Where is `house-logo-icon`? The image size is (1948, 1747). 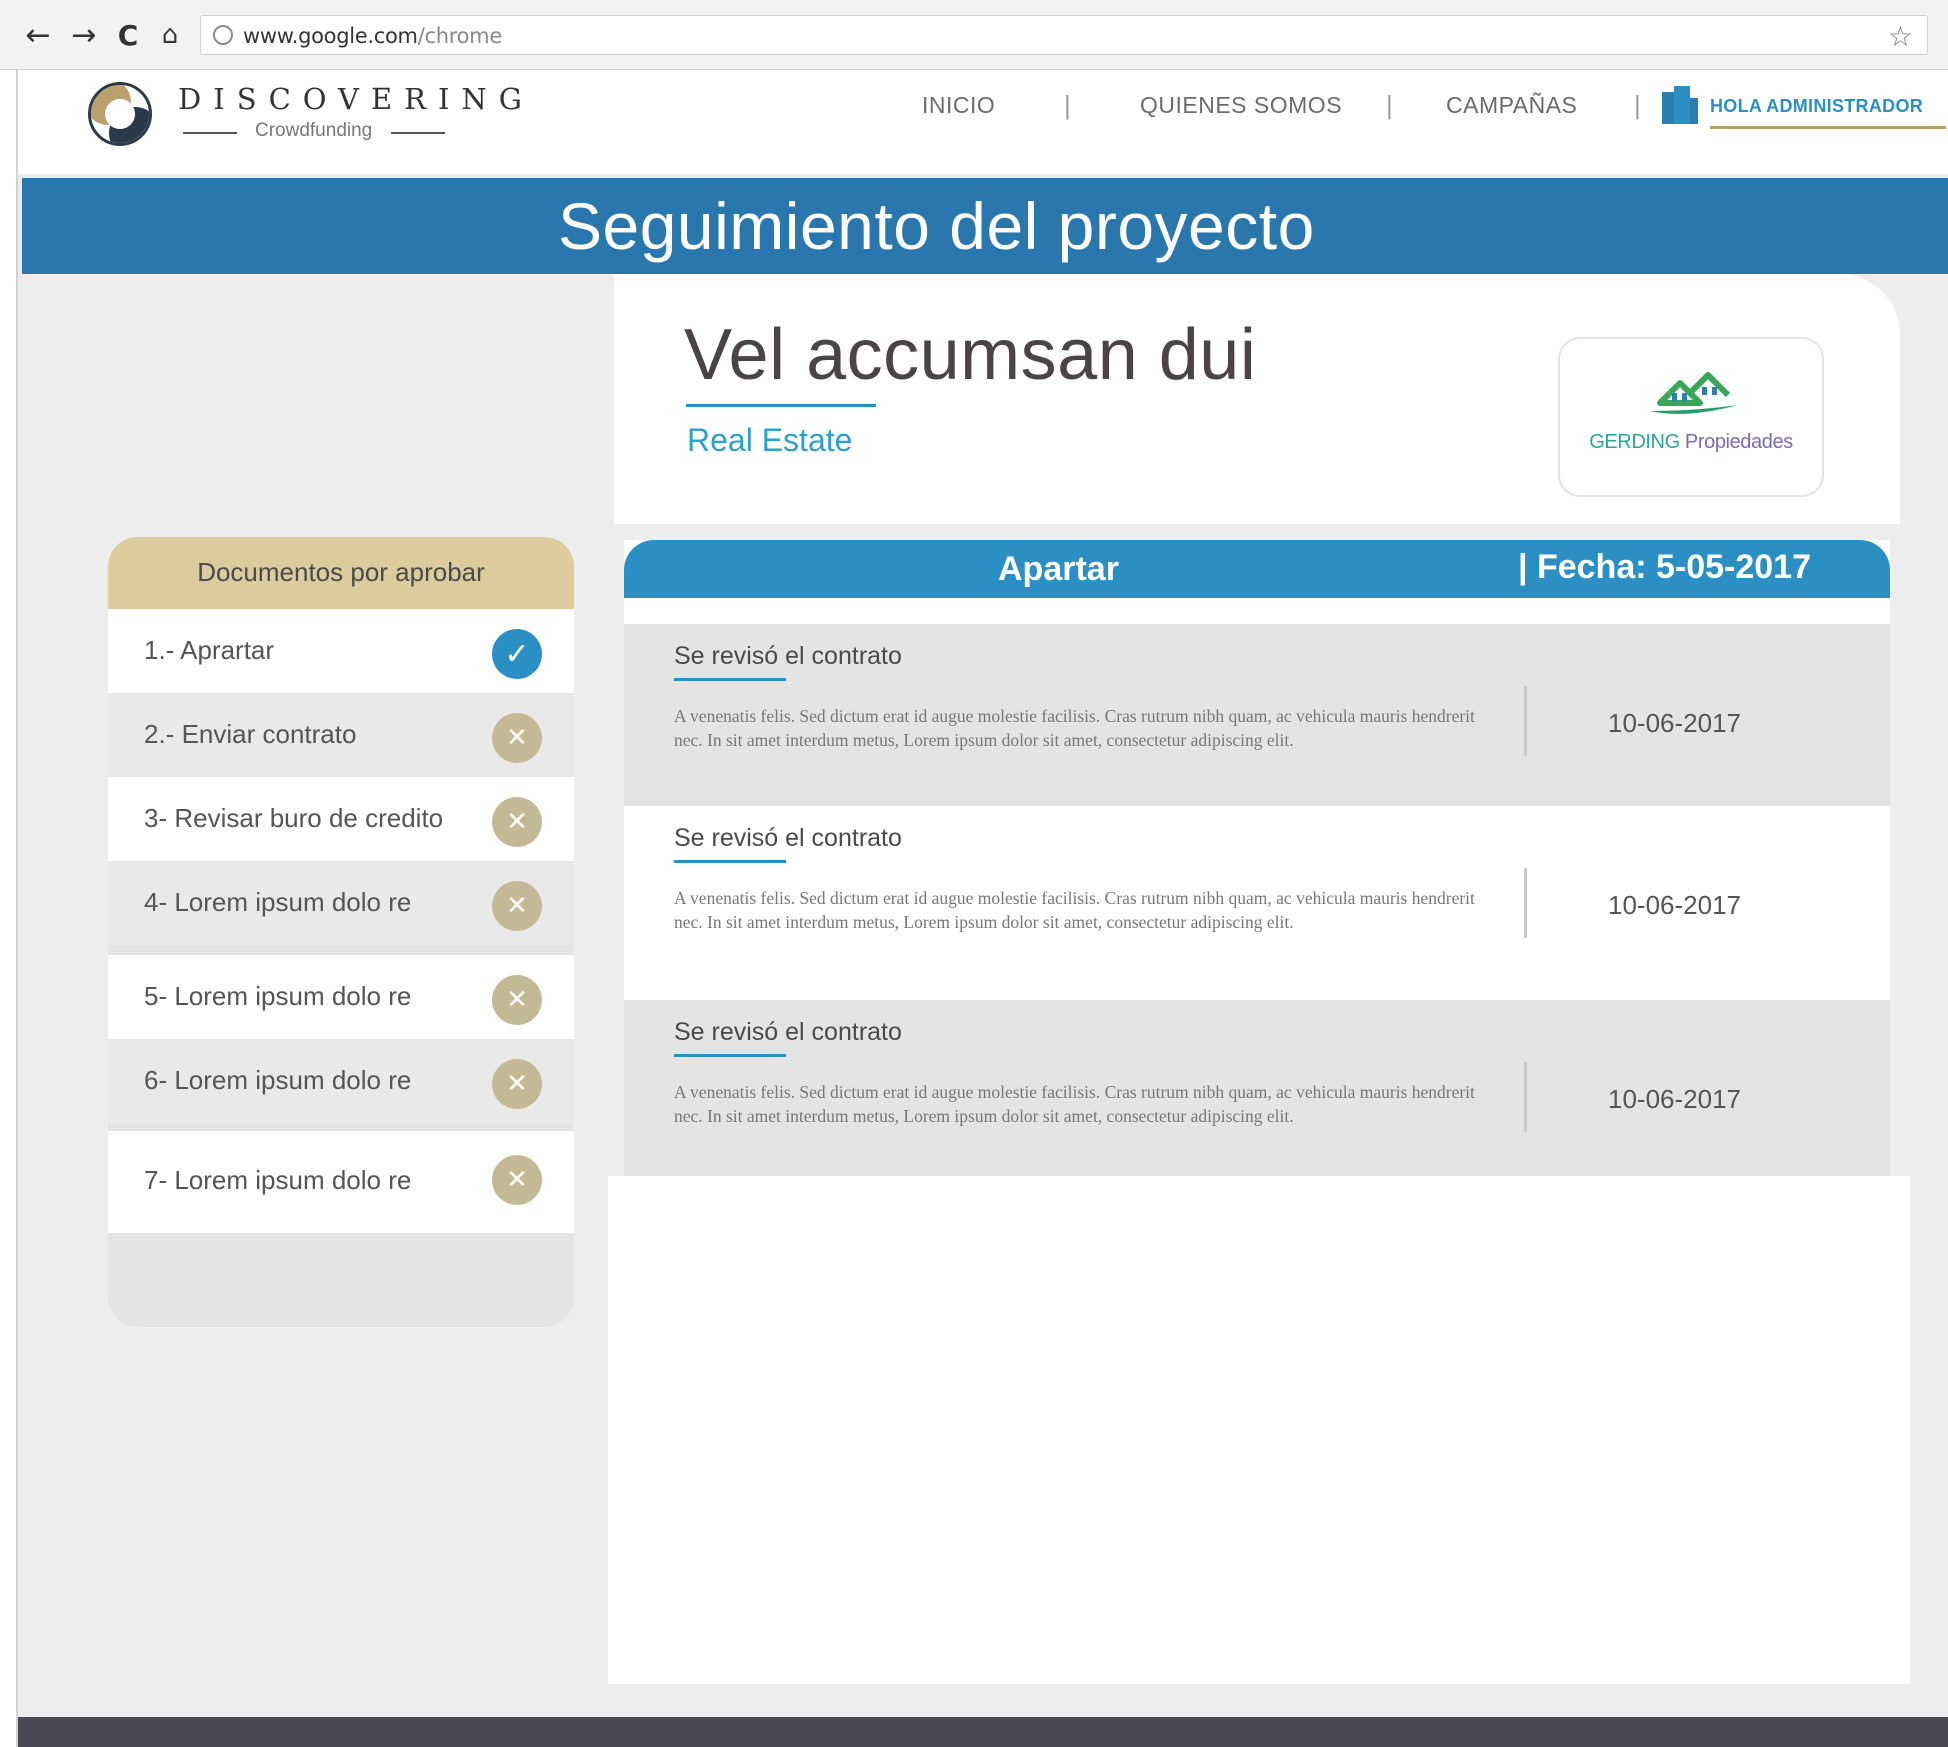
house-logo-icon is located at coordinates (1694, 393).